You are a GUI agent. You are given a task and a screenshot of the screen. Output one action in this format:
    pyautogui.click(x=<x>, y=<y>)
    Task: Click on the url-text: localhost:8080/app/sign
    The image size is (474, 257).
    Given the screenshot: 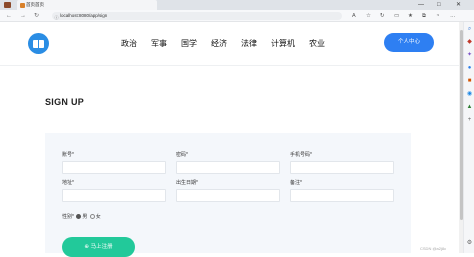 What is the action you would take?
    pyautogui.click(x=84, y=15)
    